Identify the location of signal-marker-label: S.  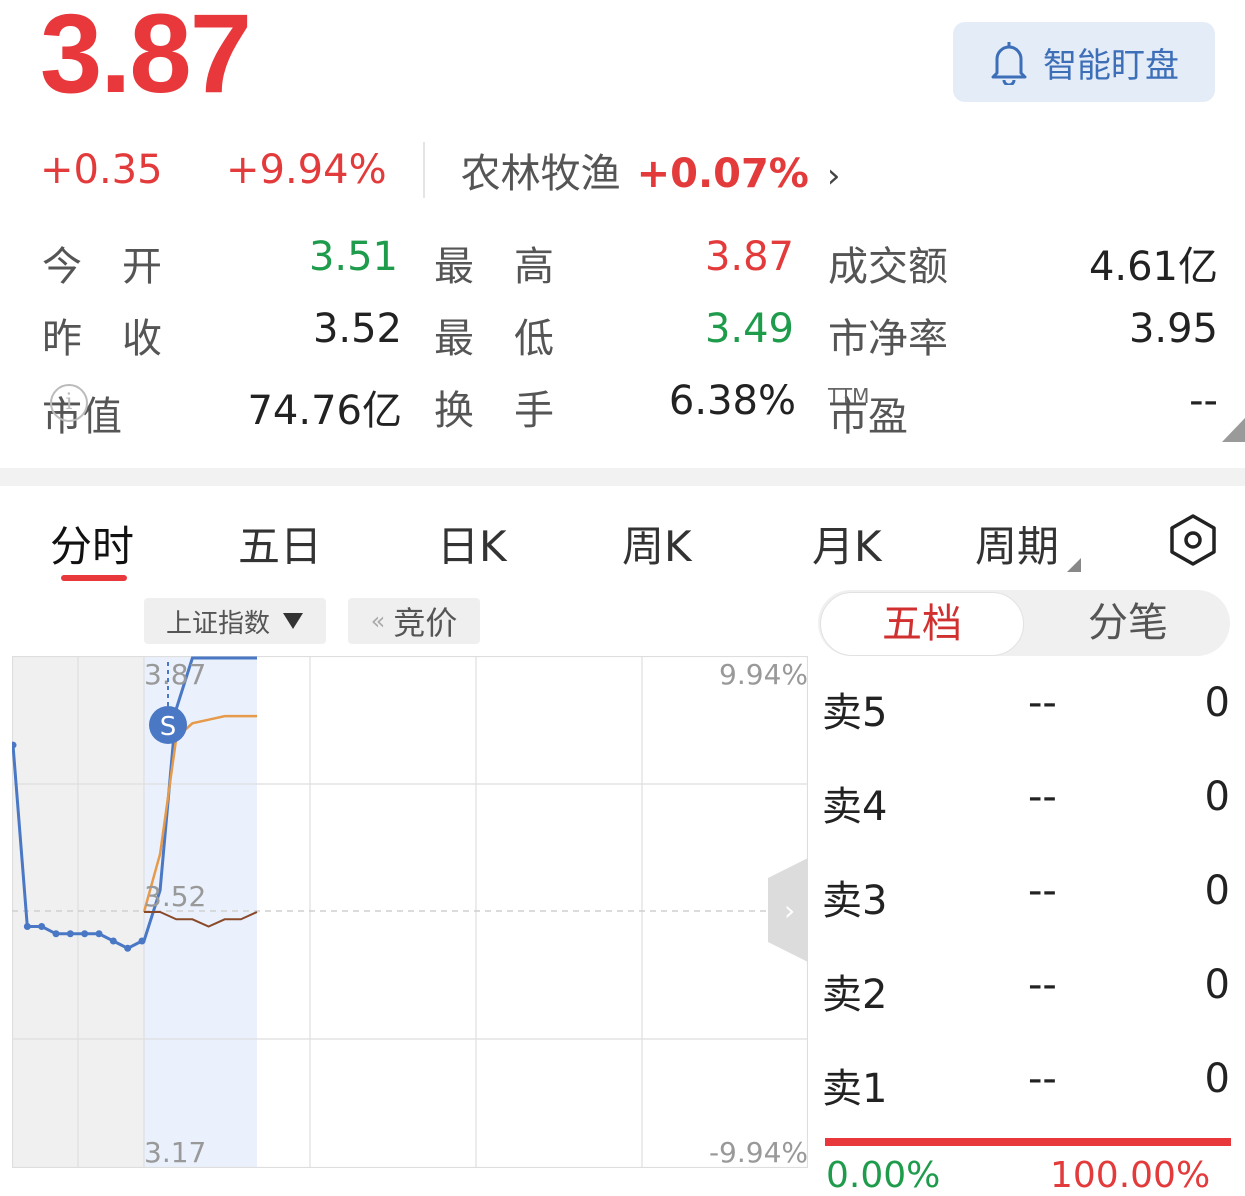
(168, 727).